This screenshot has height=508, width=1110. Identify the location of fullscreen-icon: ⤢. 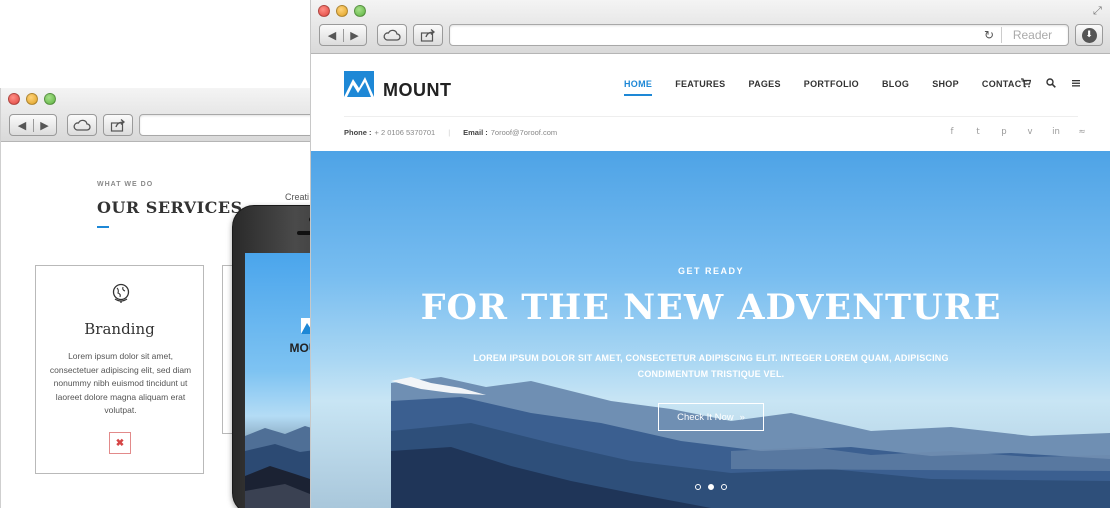
(1099, 11).